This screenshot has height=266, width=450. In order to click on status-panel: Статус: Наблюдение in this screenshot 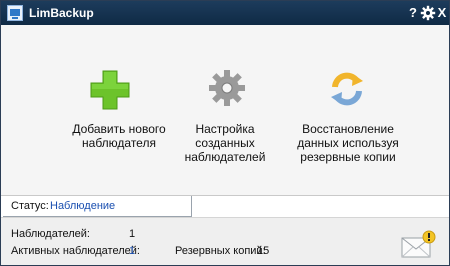, I will do `click(97, 206)`.